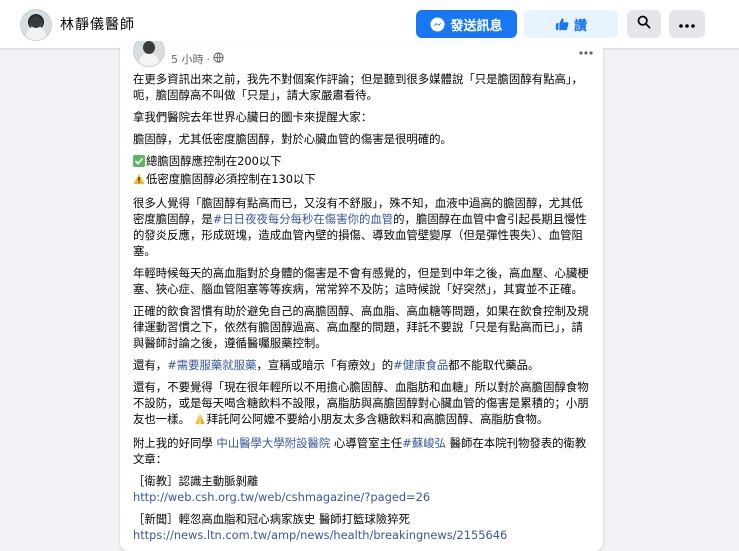 The height and width of the screenshot is (551, 739). Describe the element at coordinates (139, 163) in the screenshot. I see `check-mark-icon` at that location.